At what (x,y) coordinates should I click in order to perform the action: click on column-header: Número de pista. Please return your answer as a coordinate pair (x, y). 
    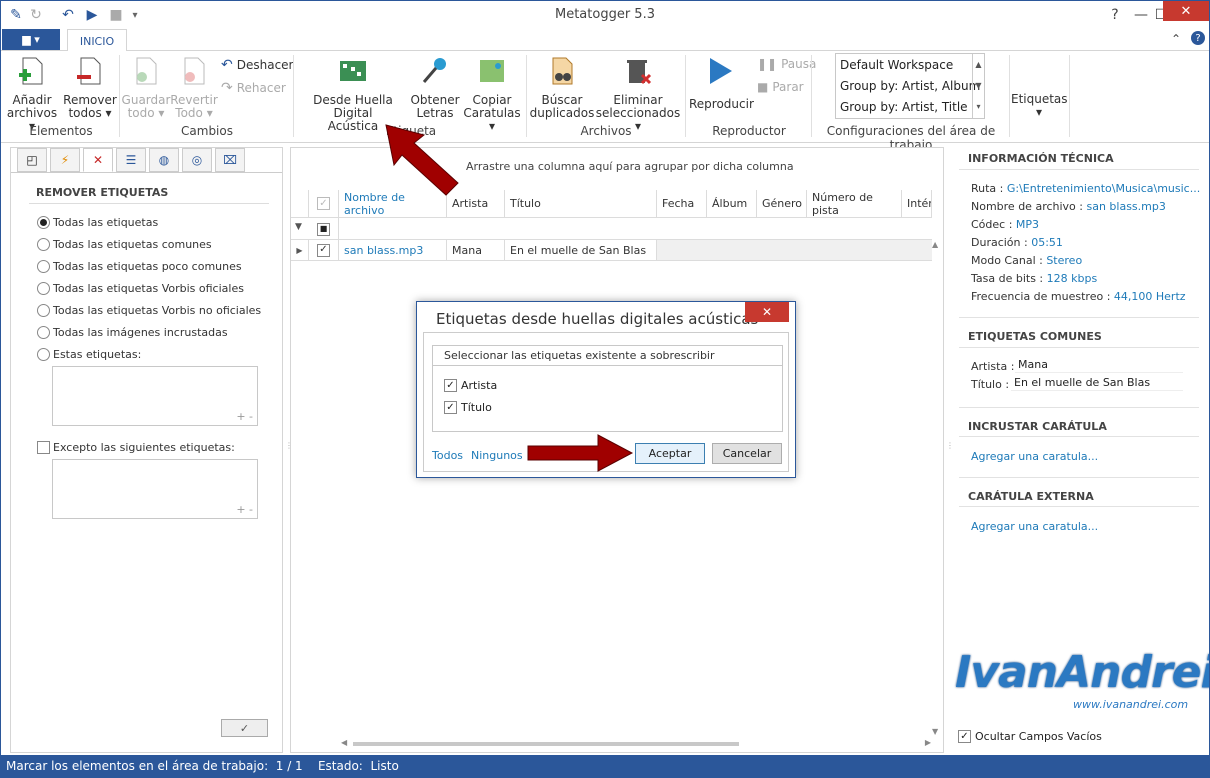
    Looking at the image, I should click on (854, 204).